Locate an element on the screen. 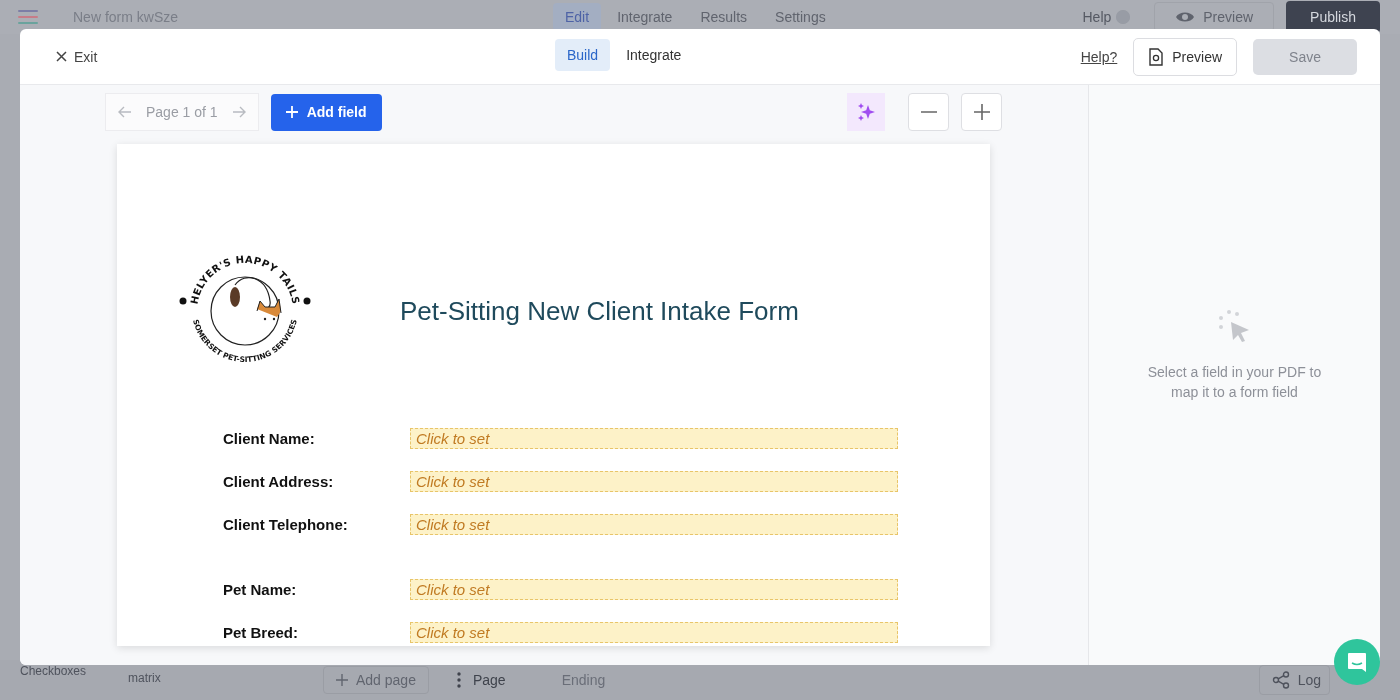 This screenshot has height=700, width=1400. close-icon is located at coordinates (61, 56).